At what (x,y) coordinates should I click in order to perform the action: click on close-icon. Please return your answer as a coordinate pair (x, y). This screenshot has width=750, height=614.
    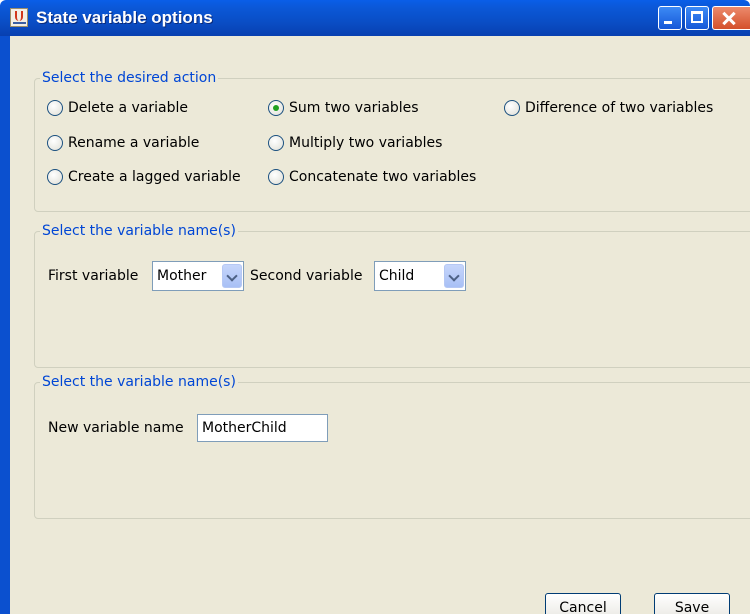
    Looking at the image, I should click on (731, 18).